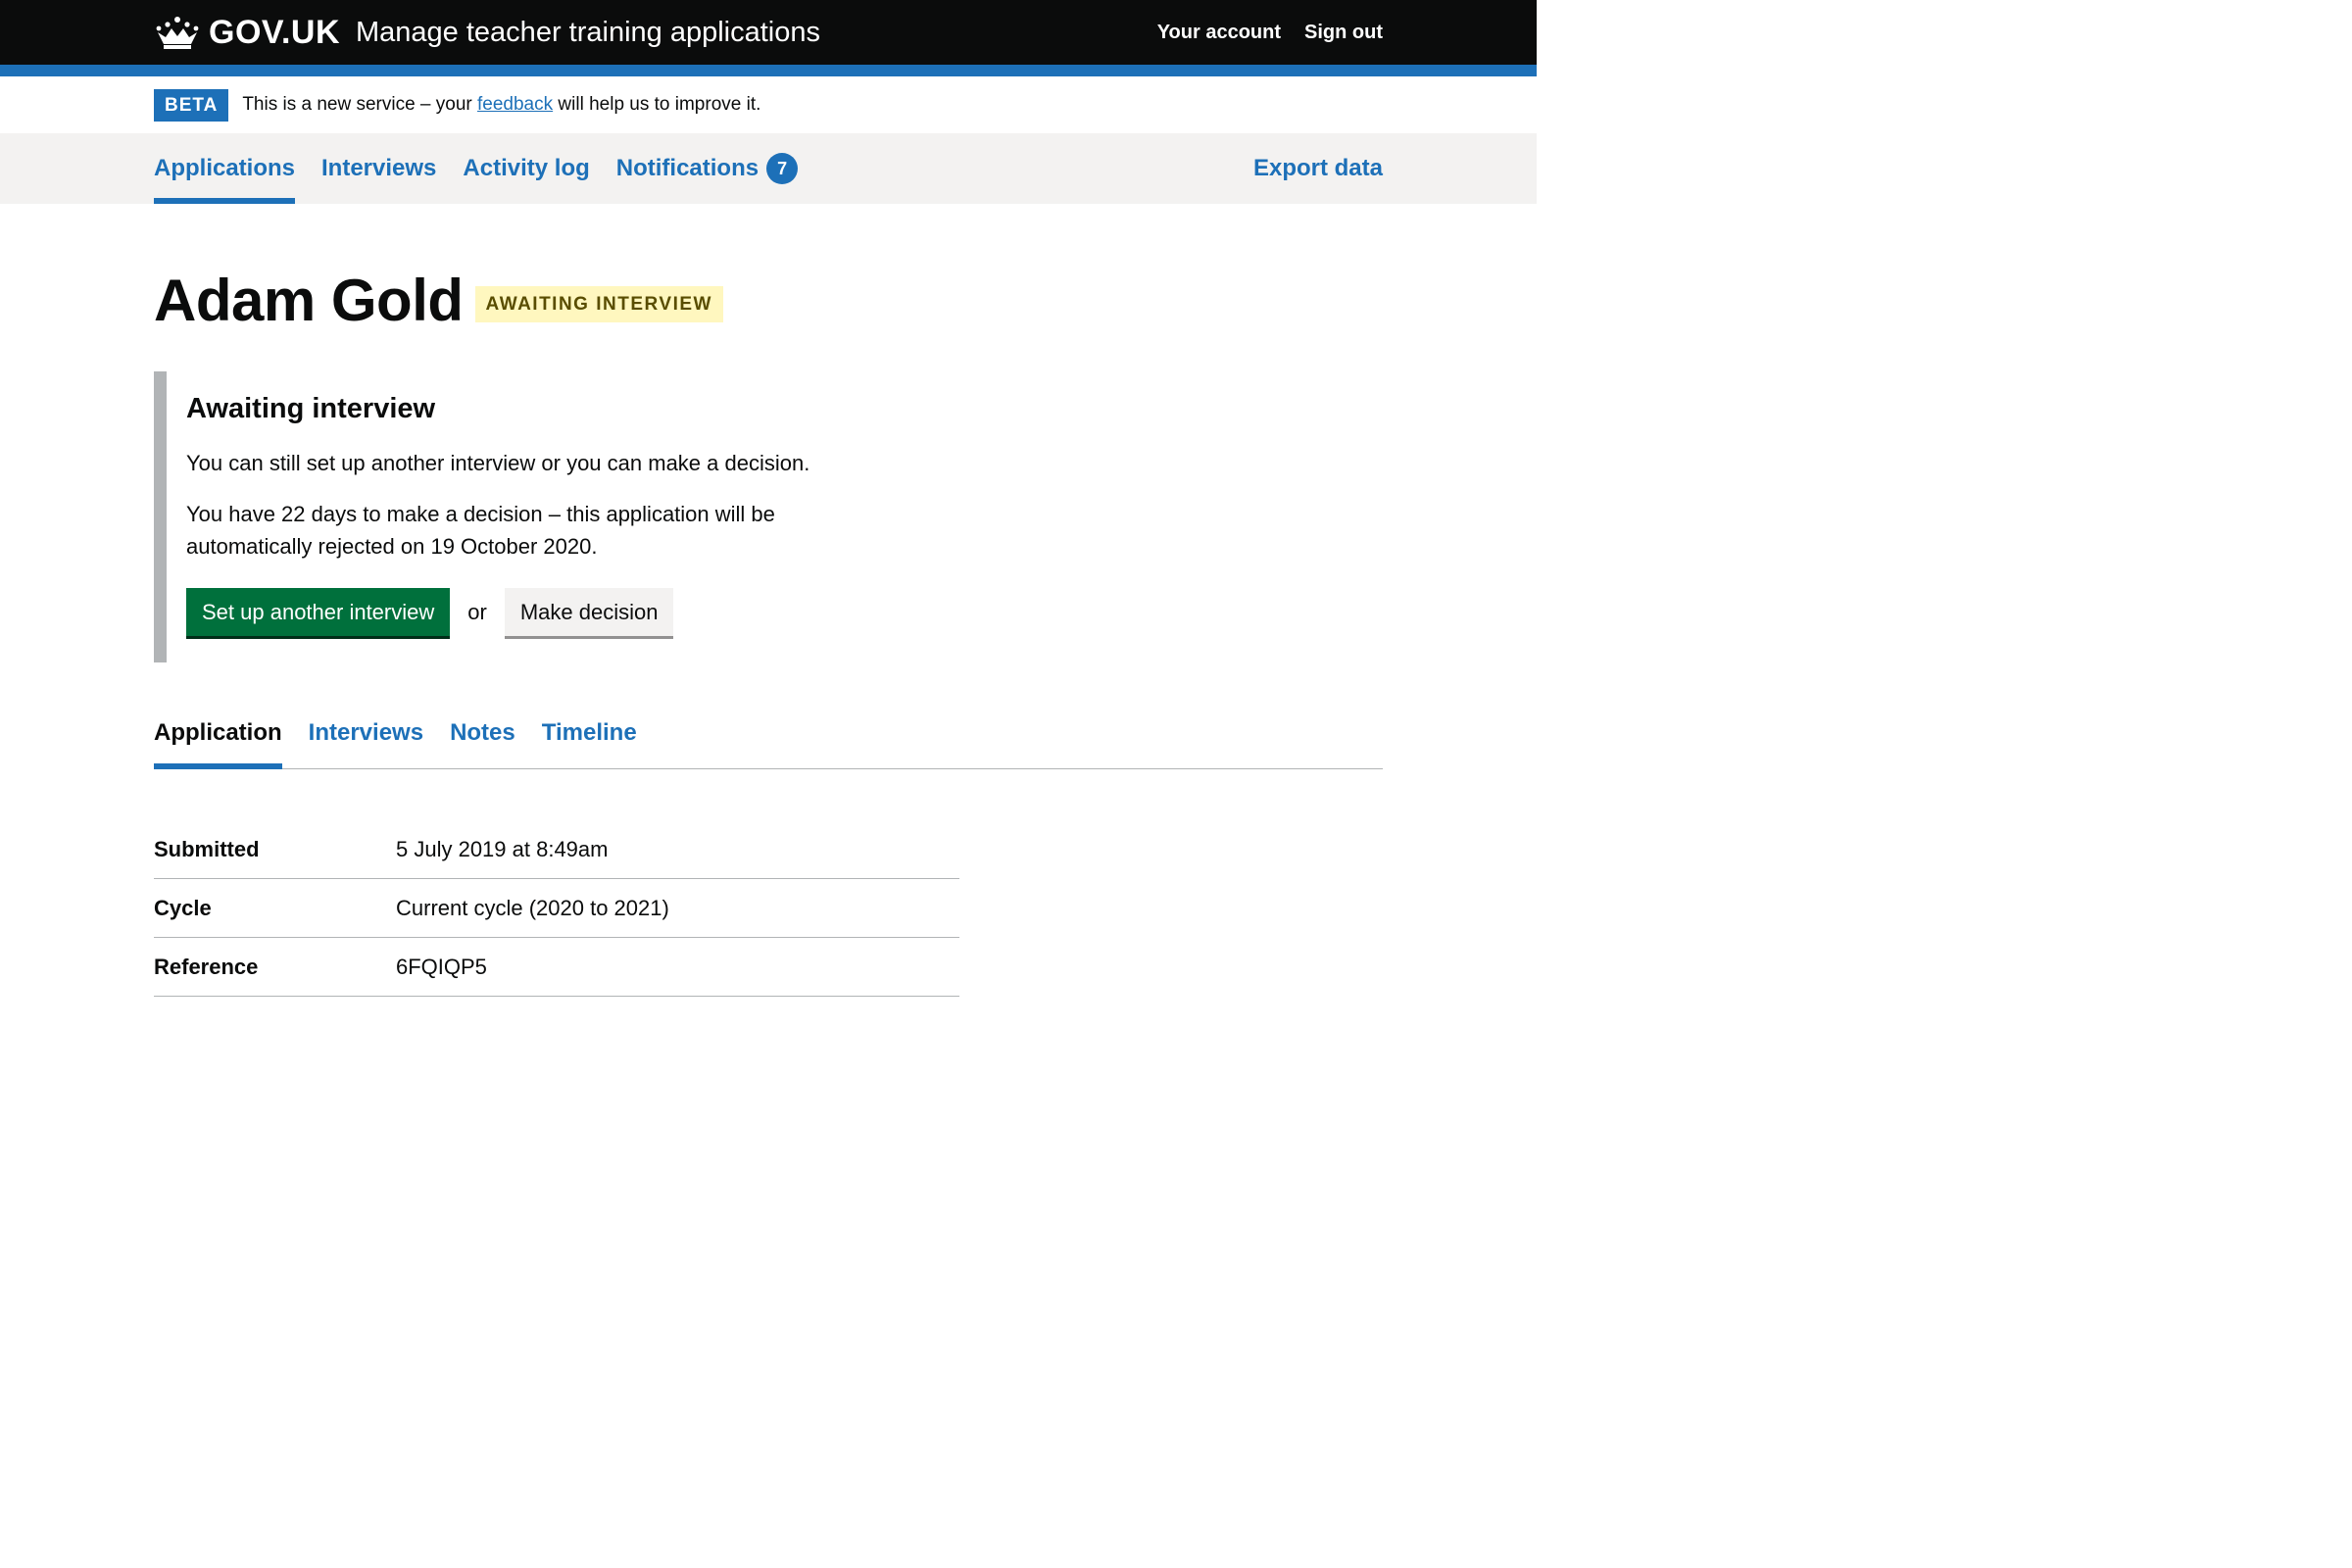  What do you see at coordinates (687, 168) in the screenshot?
I see `nav-notifications-label: Notifications` at bounding box center [687, 168].